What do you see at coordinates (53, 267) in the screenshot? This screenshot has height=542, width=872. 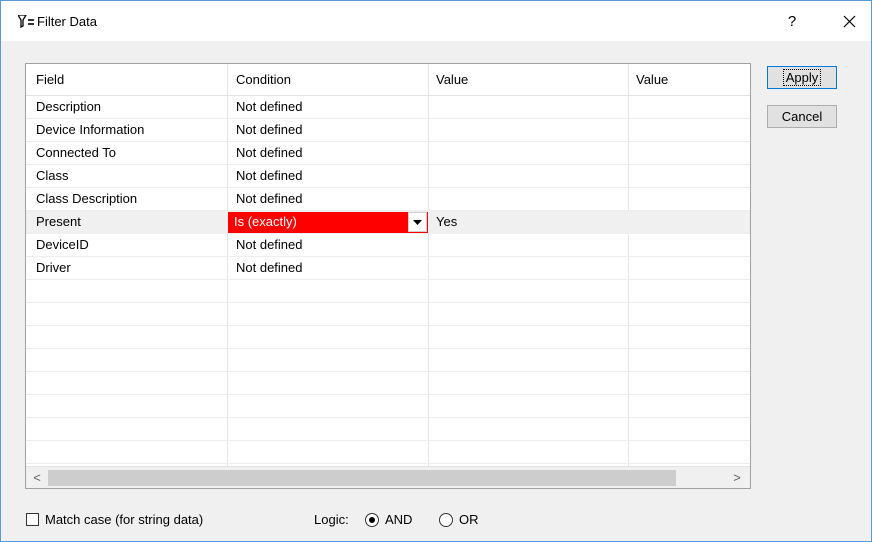 I see `field-cell: Driver` at bounding box center [53, 267].